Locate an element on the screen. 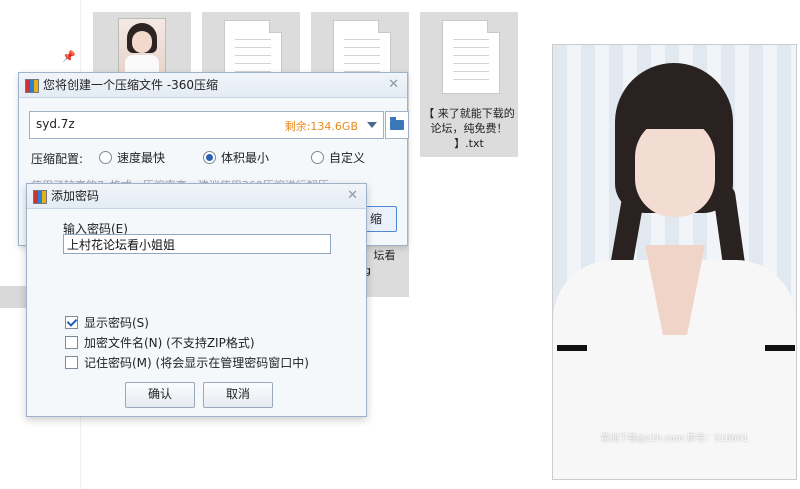  archive-path-input: syd.7z 剩余:134.6GB is located at coordinates (196, 125).